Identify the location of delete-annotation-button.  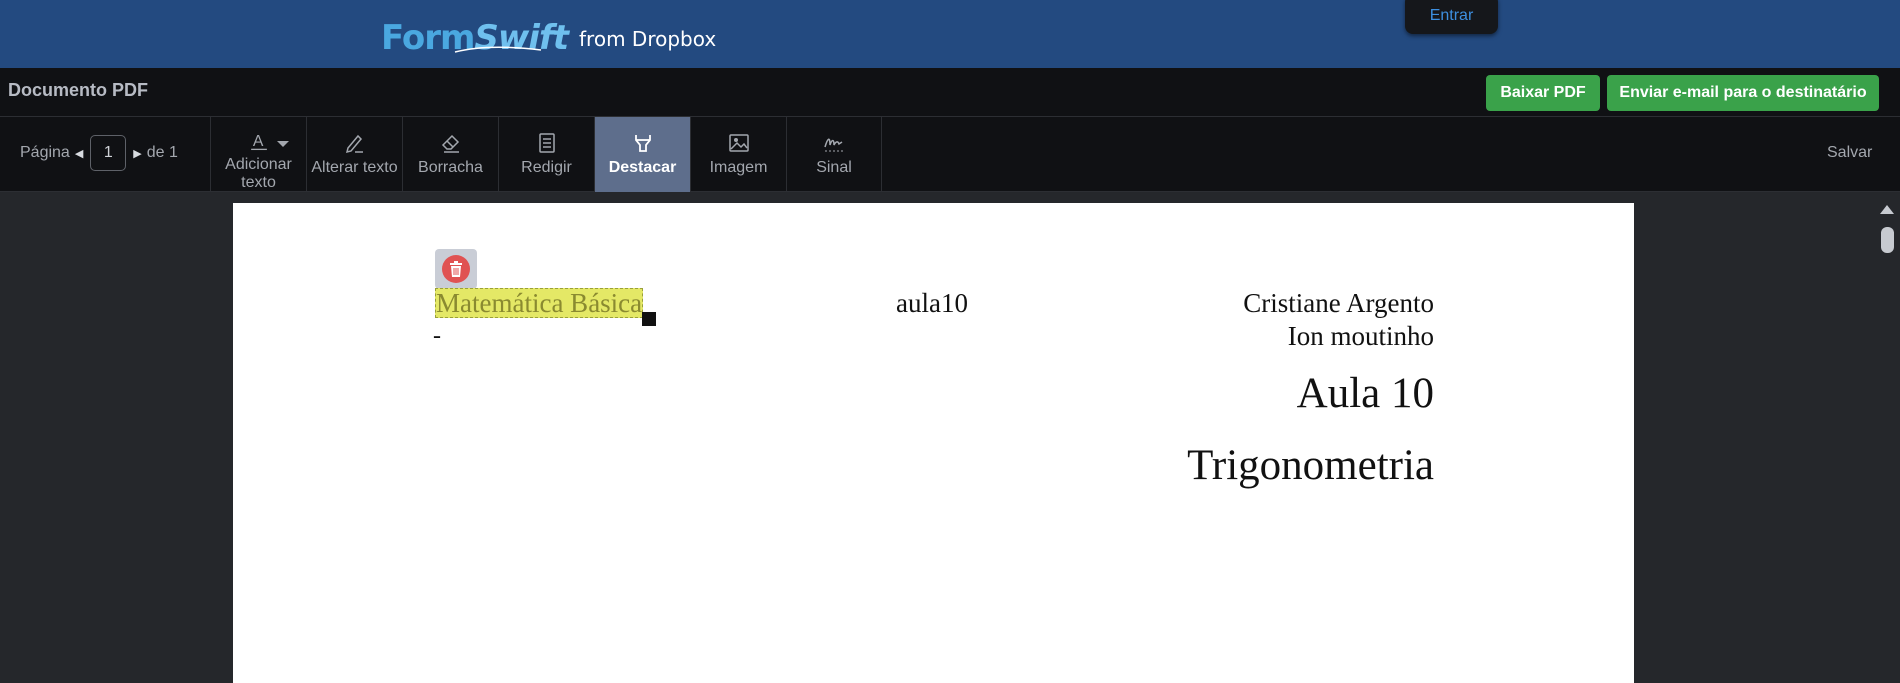
(456, 269).